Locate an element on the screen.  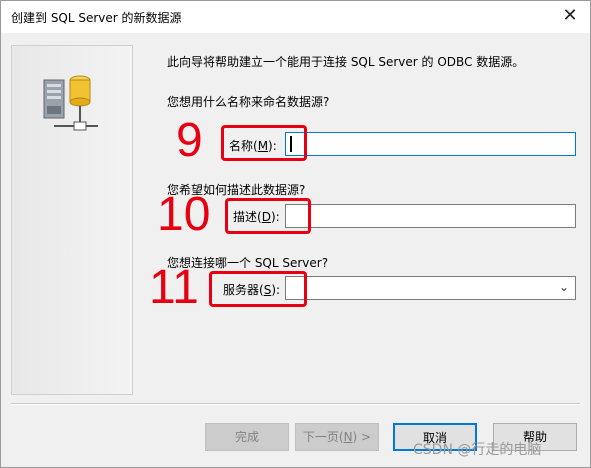
finish-button: 完成 is located at coordinates (247, 437).